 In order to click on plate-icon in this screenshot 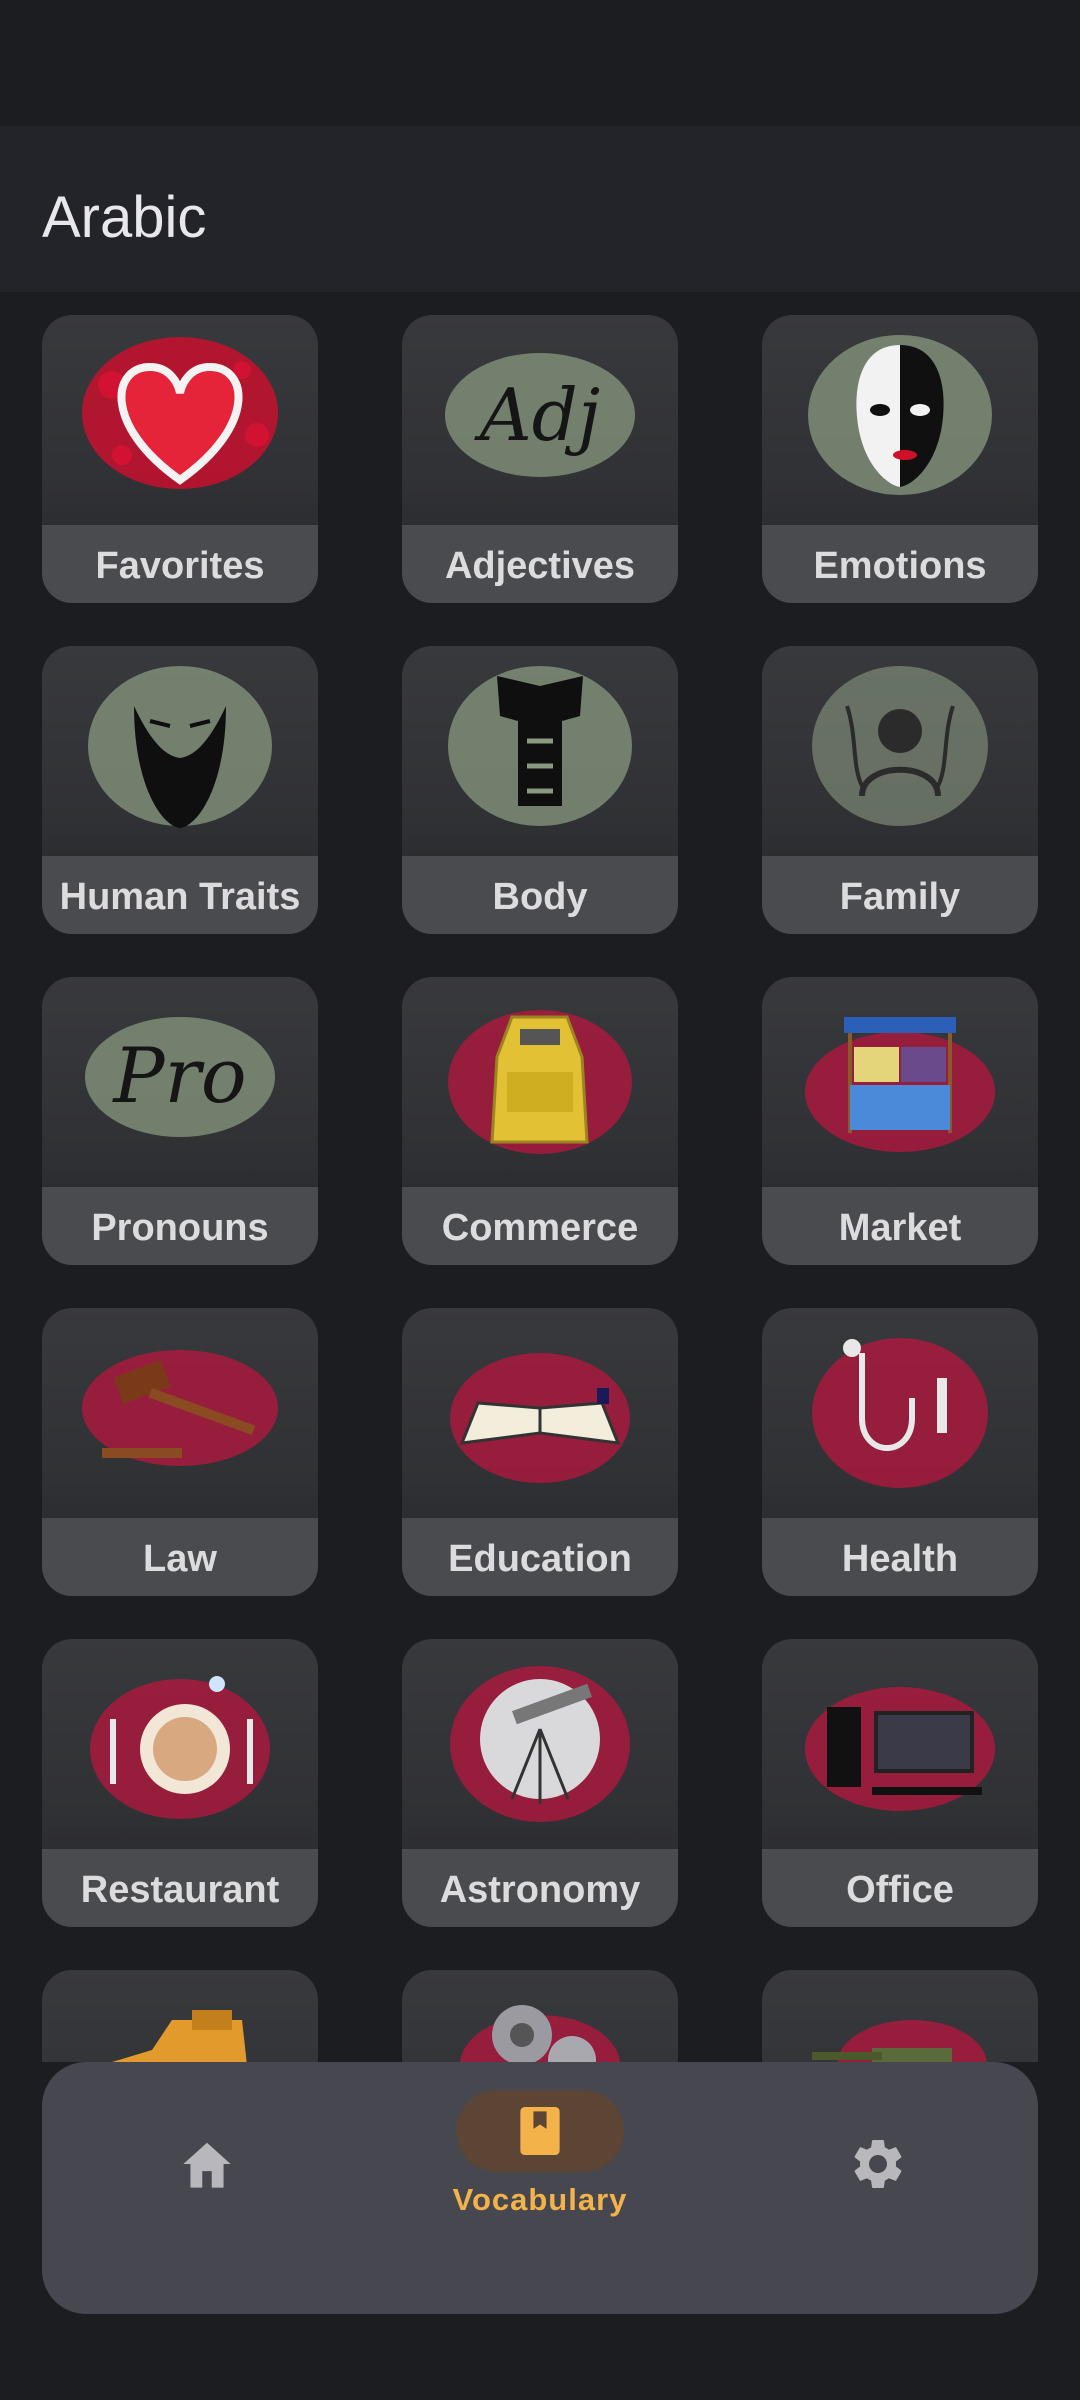, I will do `click(180, 1747)`.